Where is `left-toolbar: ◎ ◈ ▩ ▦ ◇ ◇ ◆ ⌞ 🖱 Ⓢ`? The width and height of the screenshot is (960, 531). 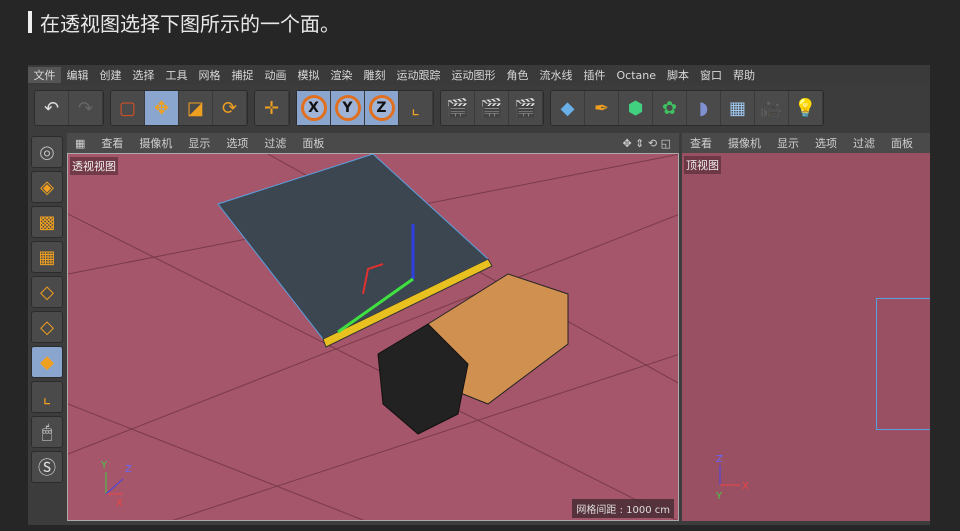 left-toolbar: ◎ ◈ ▩ ▦ ◇ ◇ ◆ ⌞ 🖱 Ⓢ is located at coordinates (47, 329).